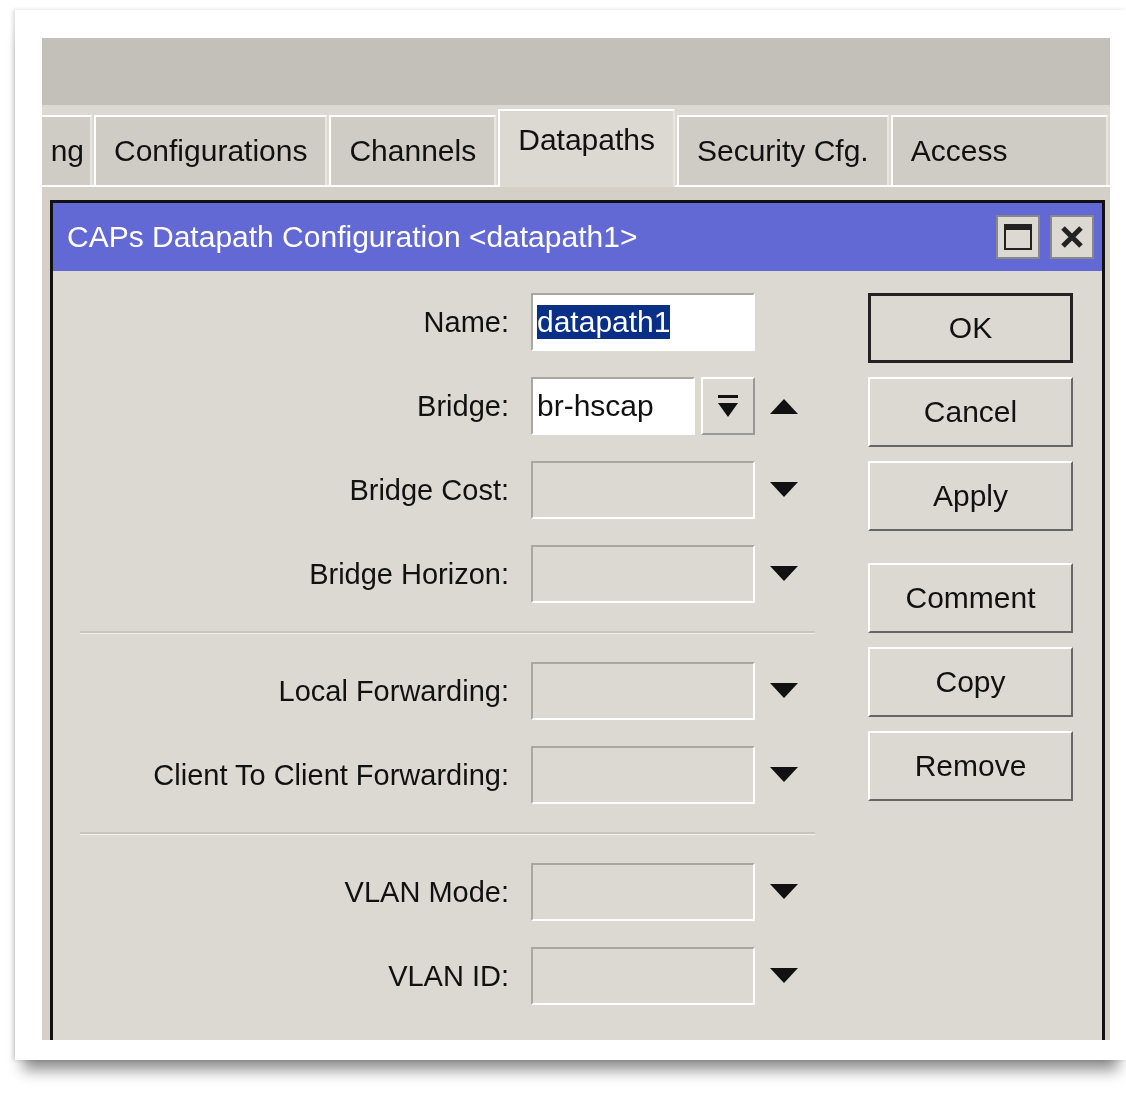 Image resolution: width=1126 pixels, height=1101 pixels. I want to click on dialog-button: Apply, so click(970, 496).